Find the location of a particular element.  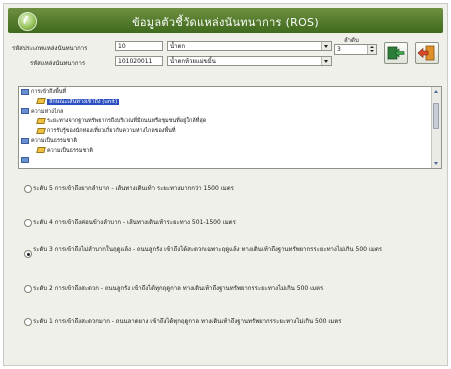

save-button is located at coordinates (396, 53).